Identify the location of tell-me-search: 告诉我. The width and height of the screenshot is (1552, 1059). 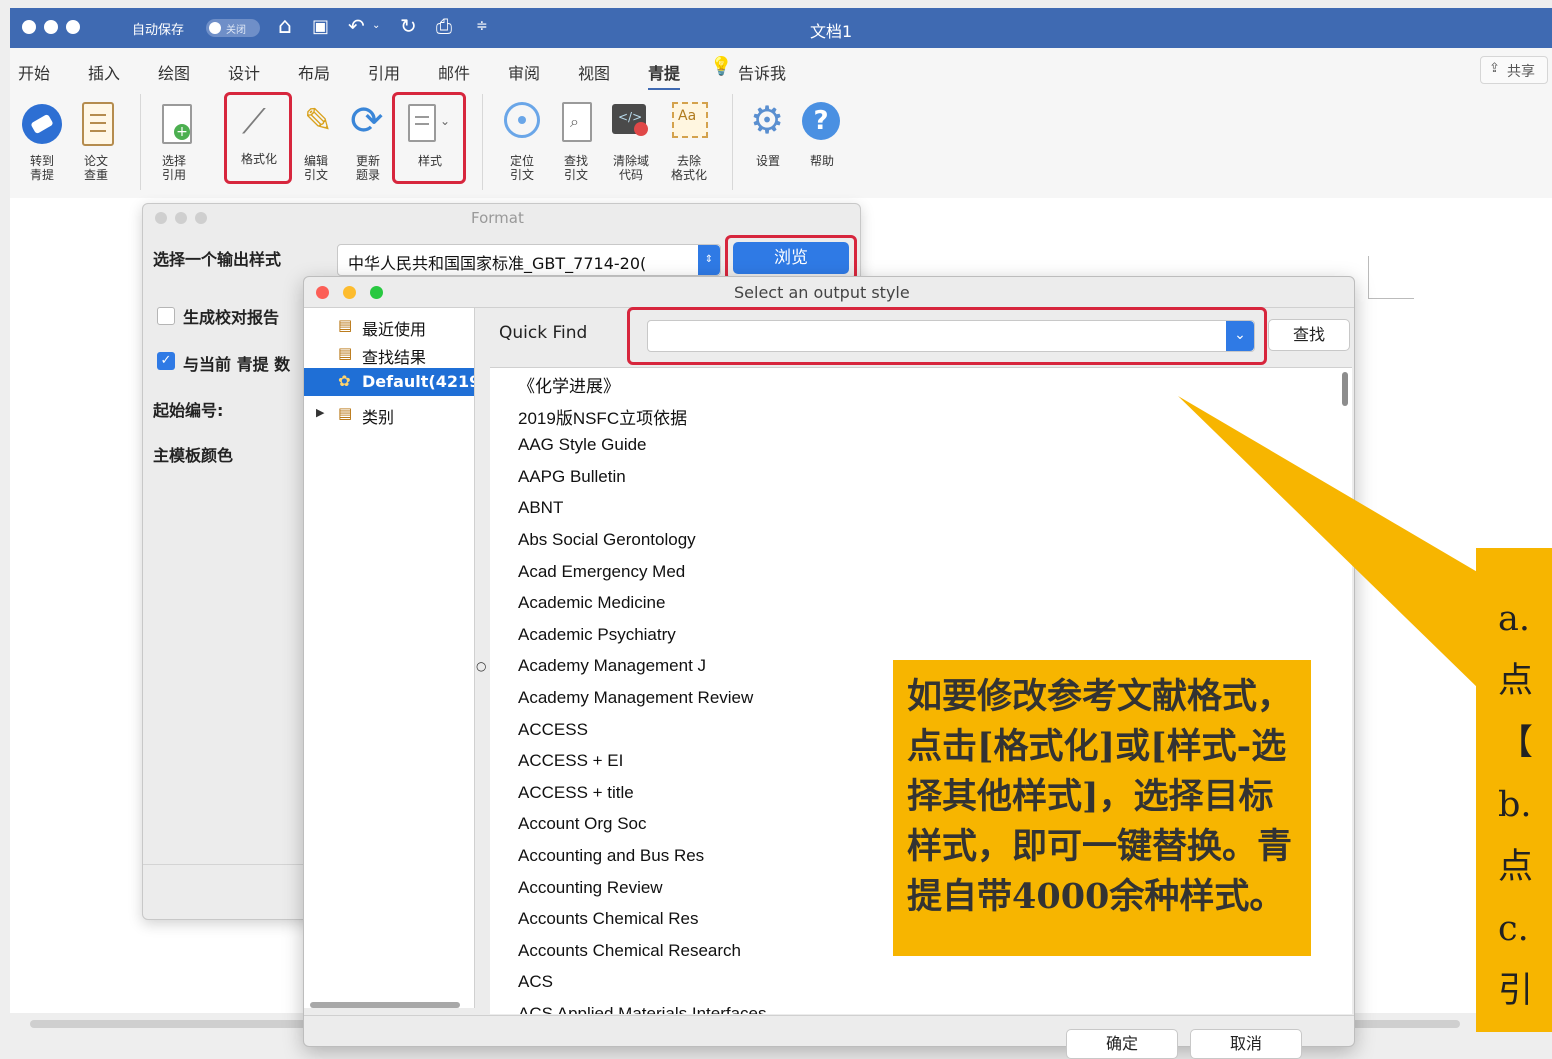
(762, 72).